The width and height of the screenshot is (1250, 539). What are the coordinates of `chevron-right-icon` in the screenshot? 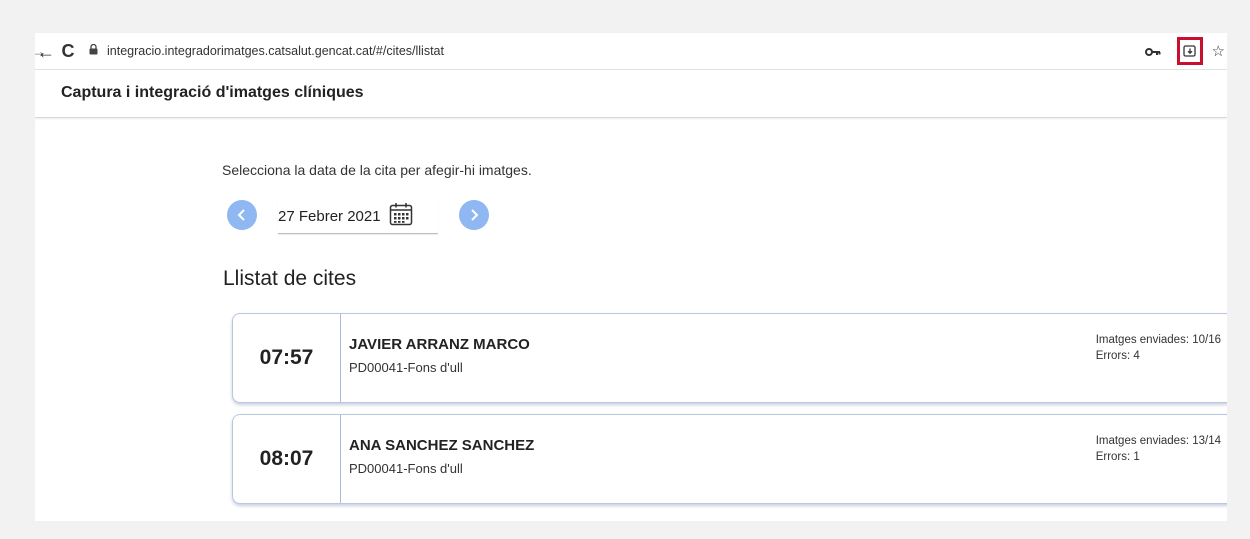 It's located at (475, 215).